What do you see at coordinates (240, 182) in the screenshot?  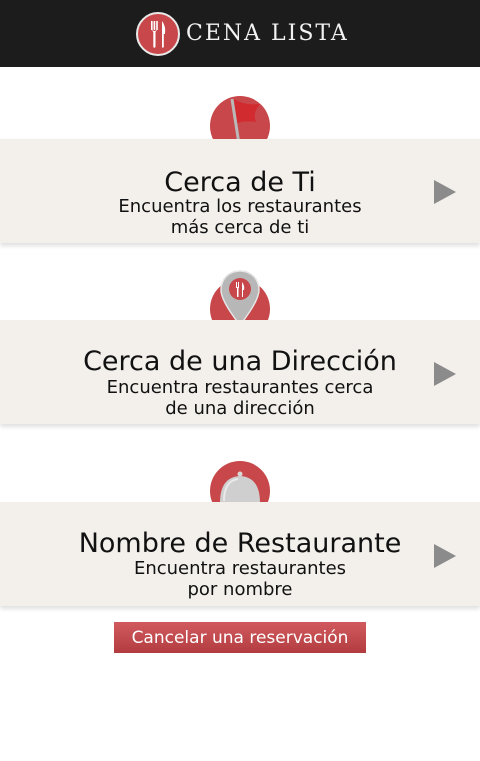 I see `option-title: Cerca de Ti` at bounding box center [240, 182].